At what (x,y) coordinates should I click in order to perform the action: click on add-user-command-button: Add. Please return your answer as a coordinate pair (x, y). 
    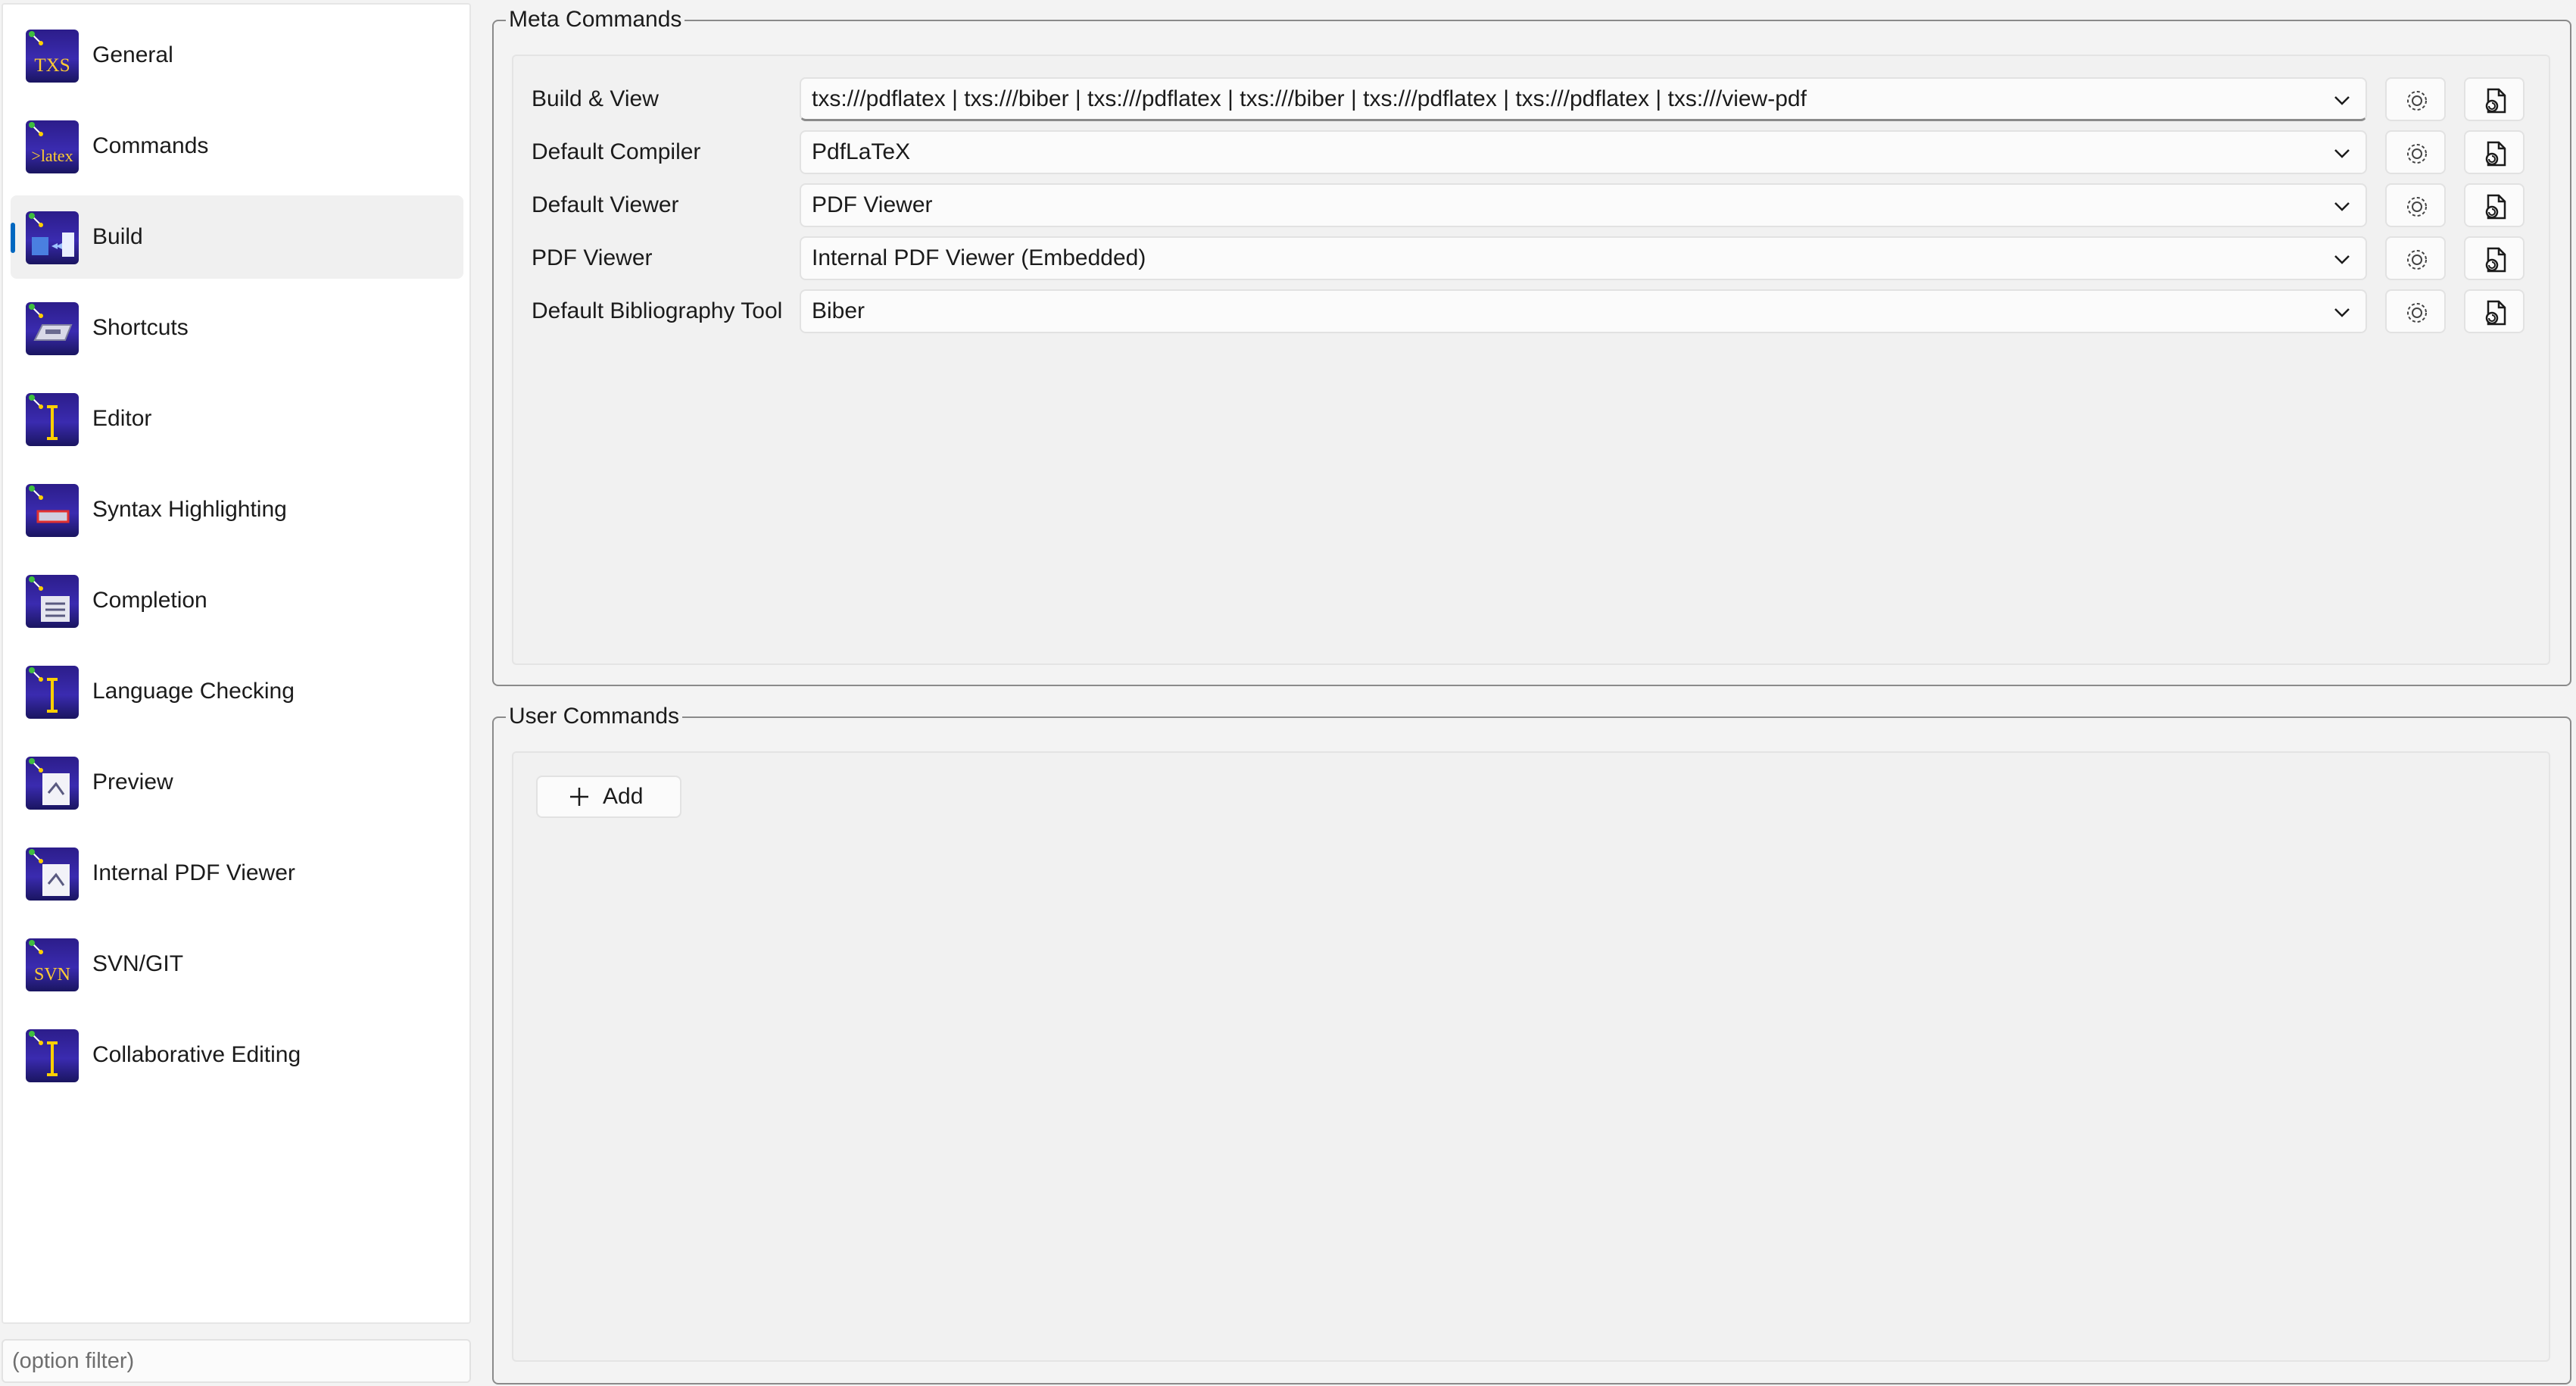
    Looking at the image, I should click on (608, 797).